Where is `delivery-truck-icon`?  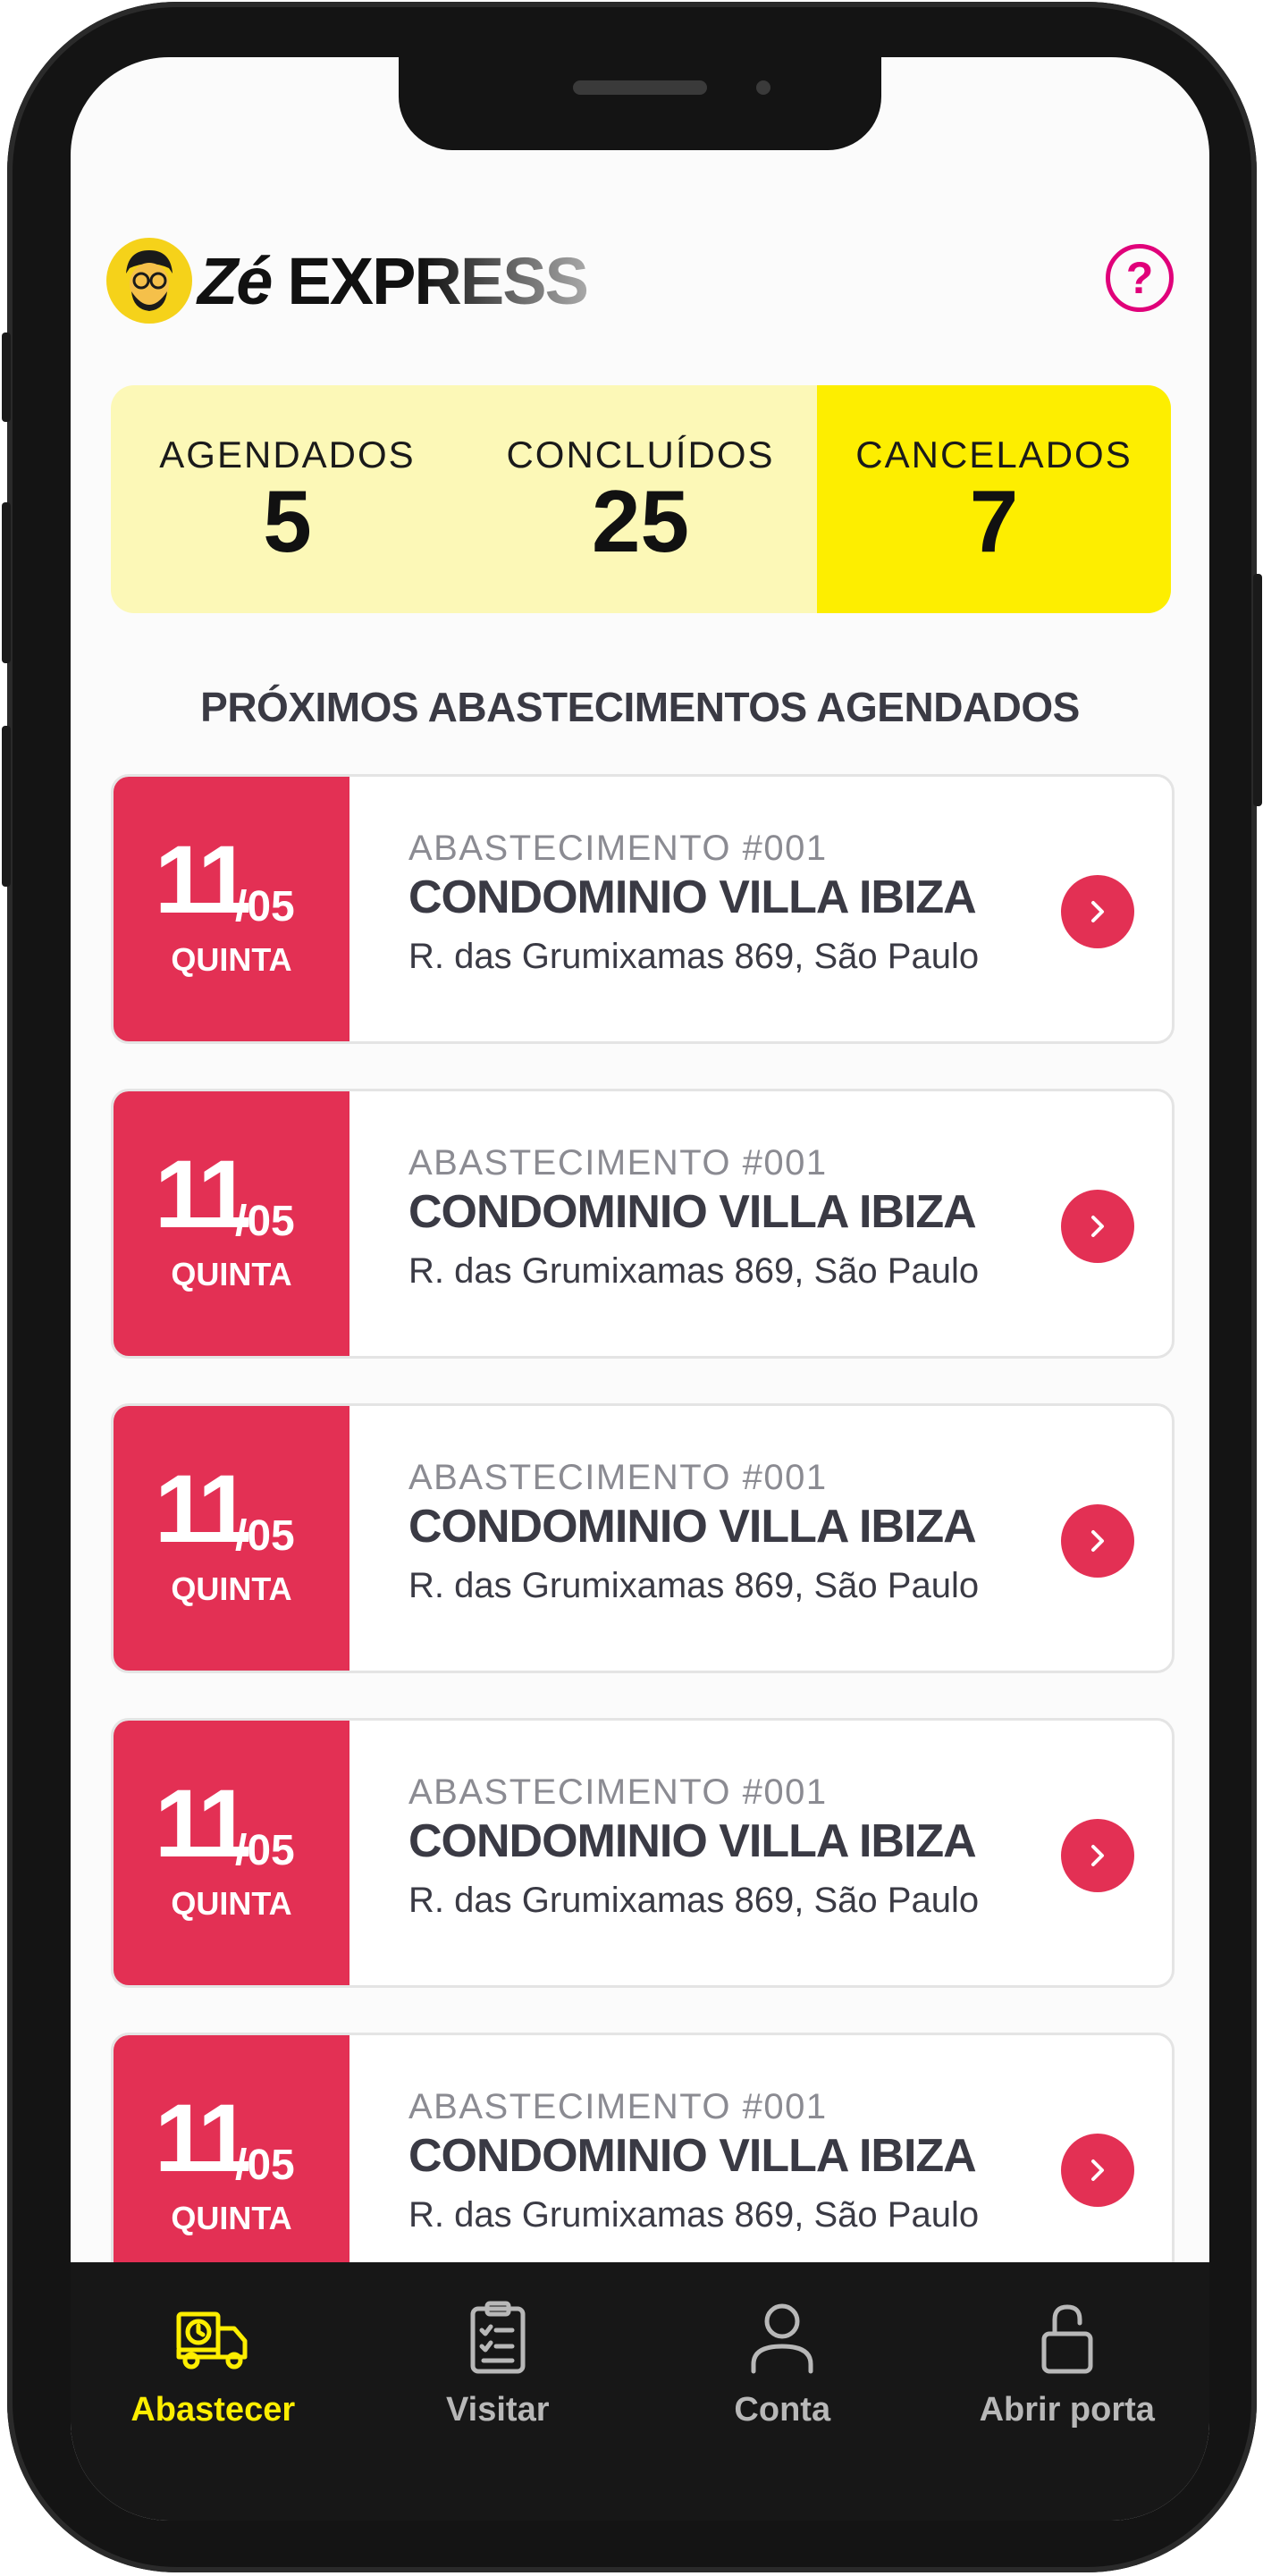 delivery-truck-icon is located at coordinates (212, 2341).